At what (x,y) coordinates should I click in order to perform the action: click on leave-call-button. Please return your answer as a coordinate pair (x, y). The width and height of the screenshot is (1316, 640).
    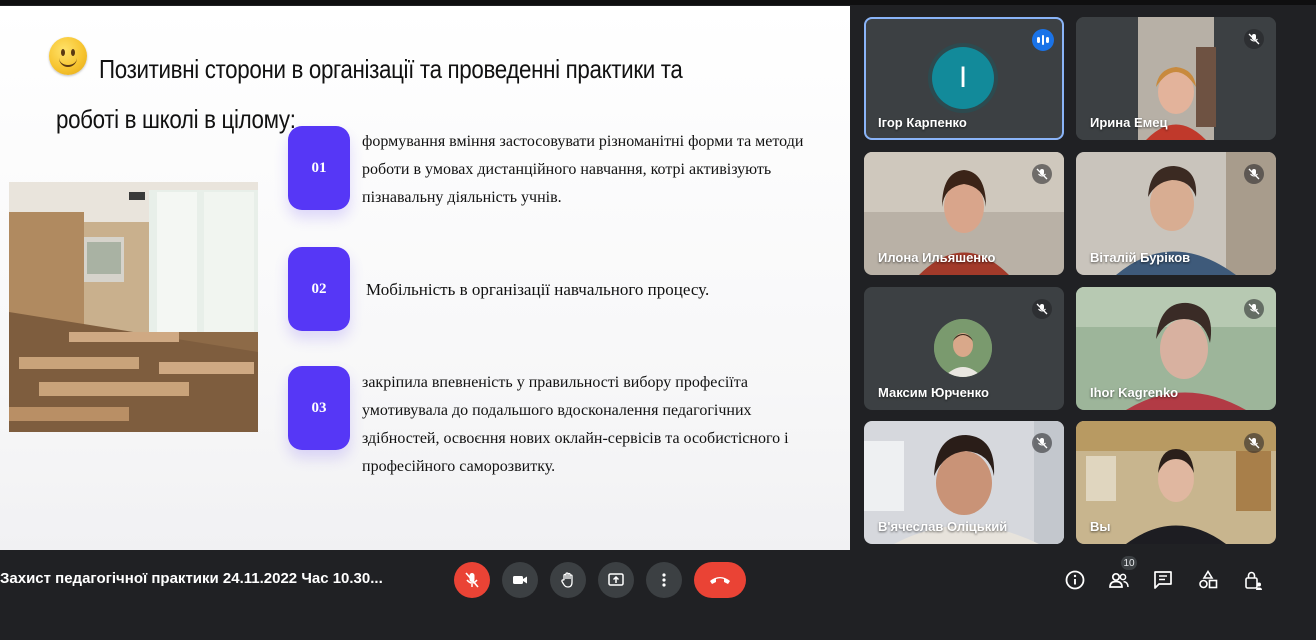
    Looking at the image, I should click on (720, 580).